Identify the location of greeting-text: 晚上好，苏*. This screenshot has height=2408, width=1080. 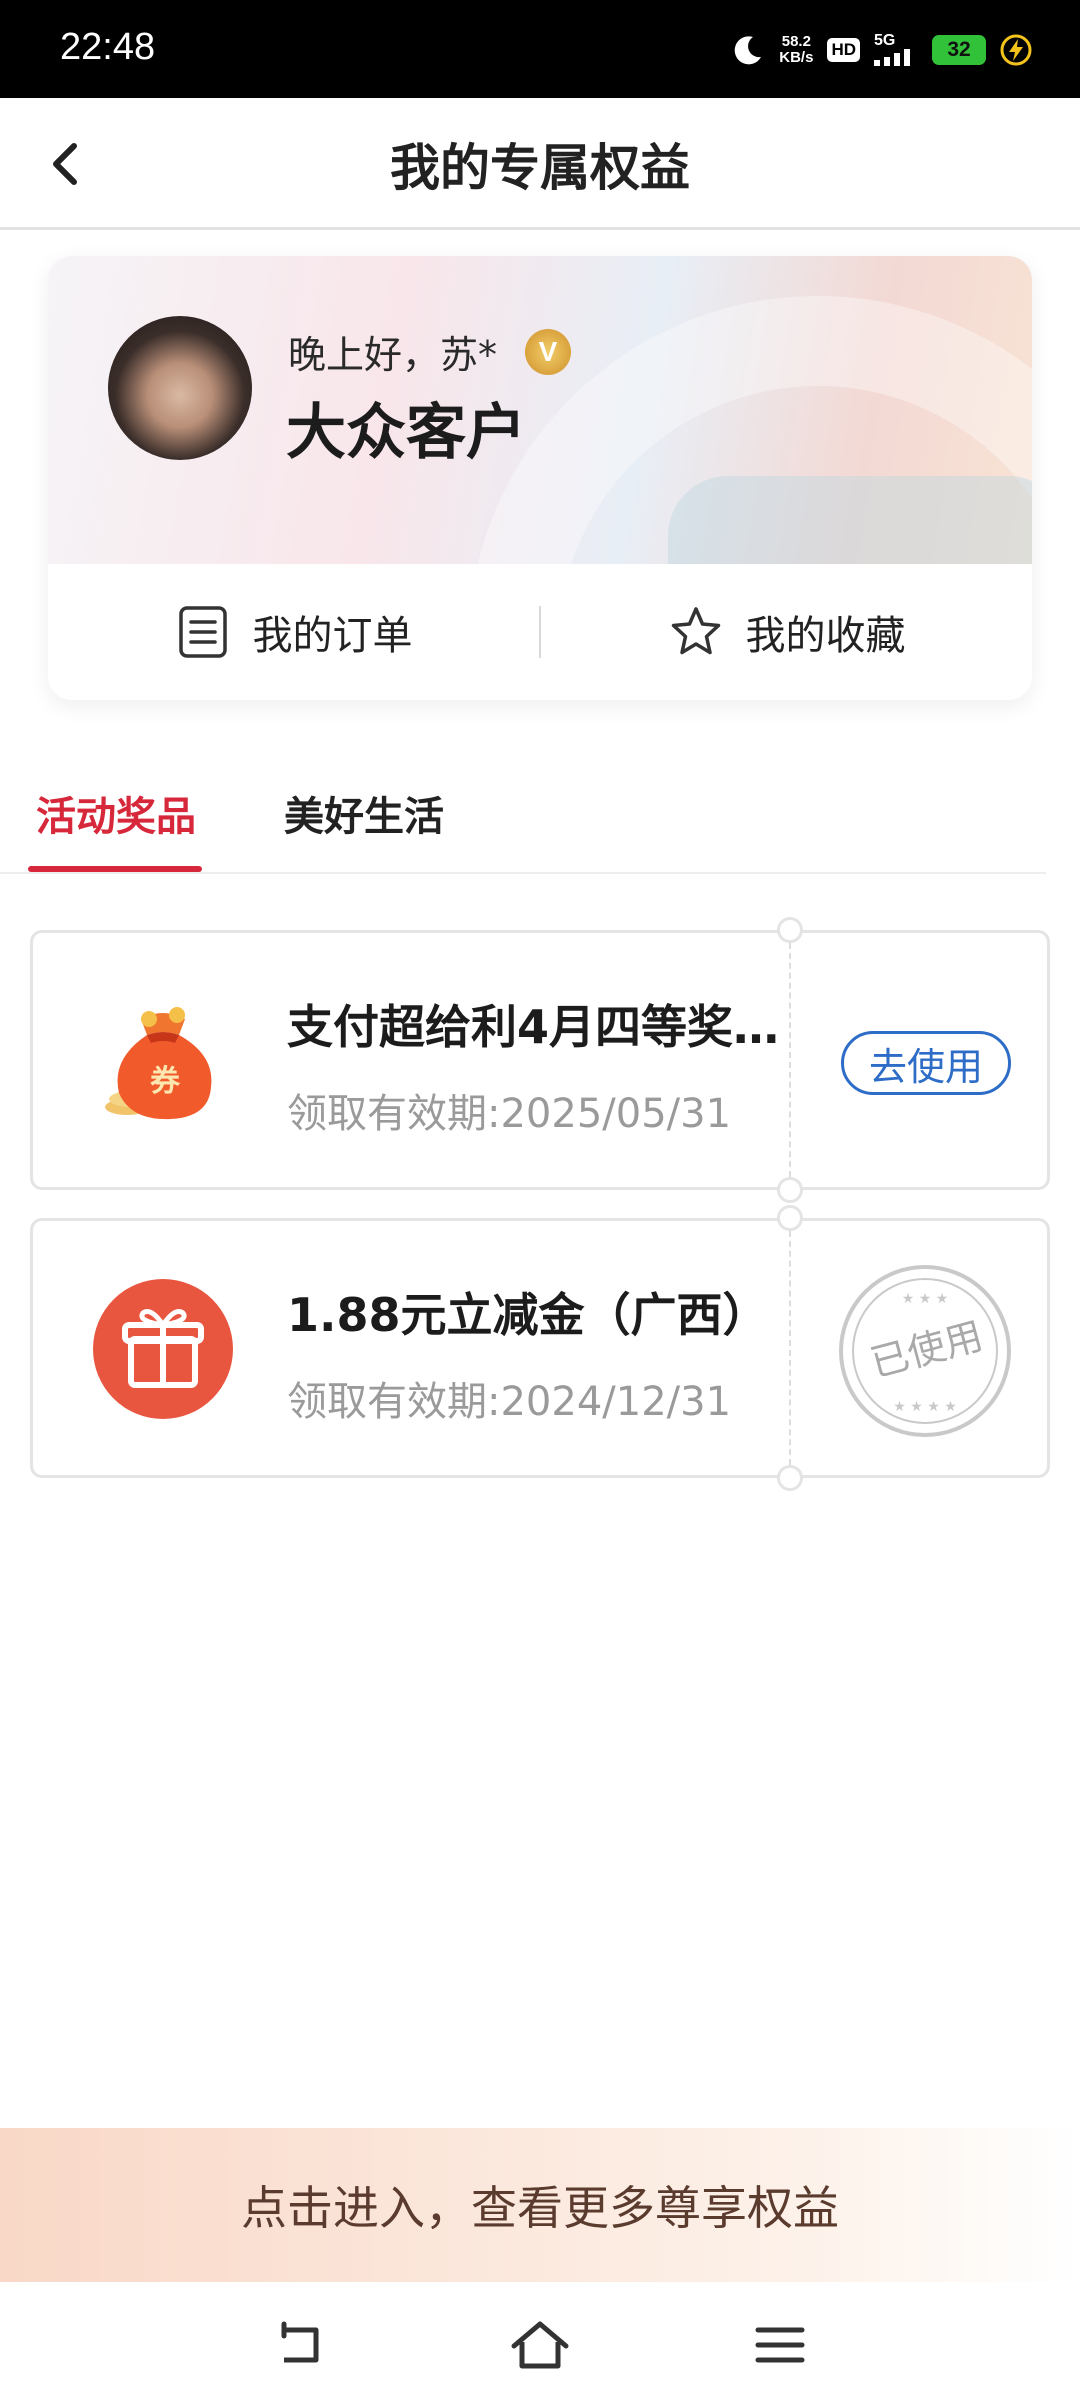
(393, 355).